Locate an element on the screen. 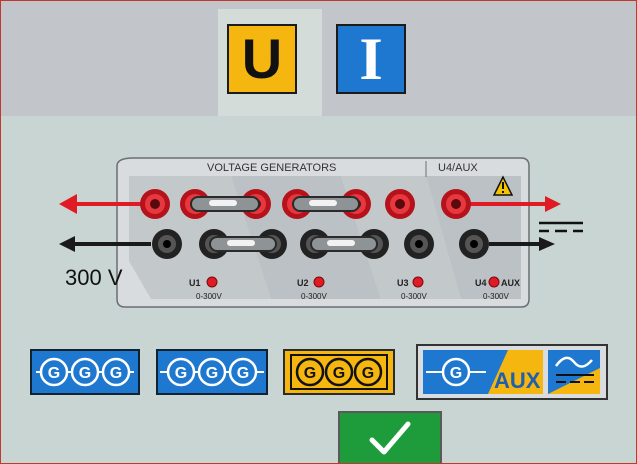 Image resolution: width=637 pixels, height=464 pixels. svg-text: U4 is located at coordinates (481, 283).